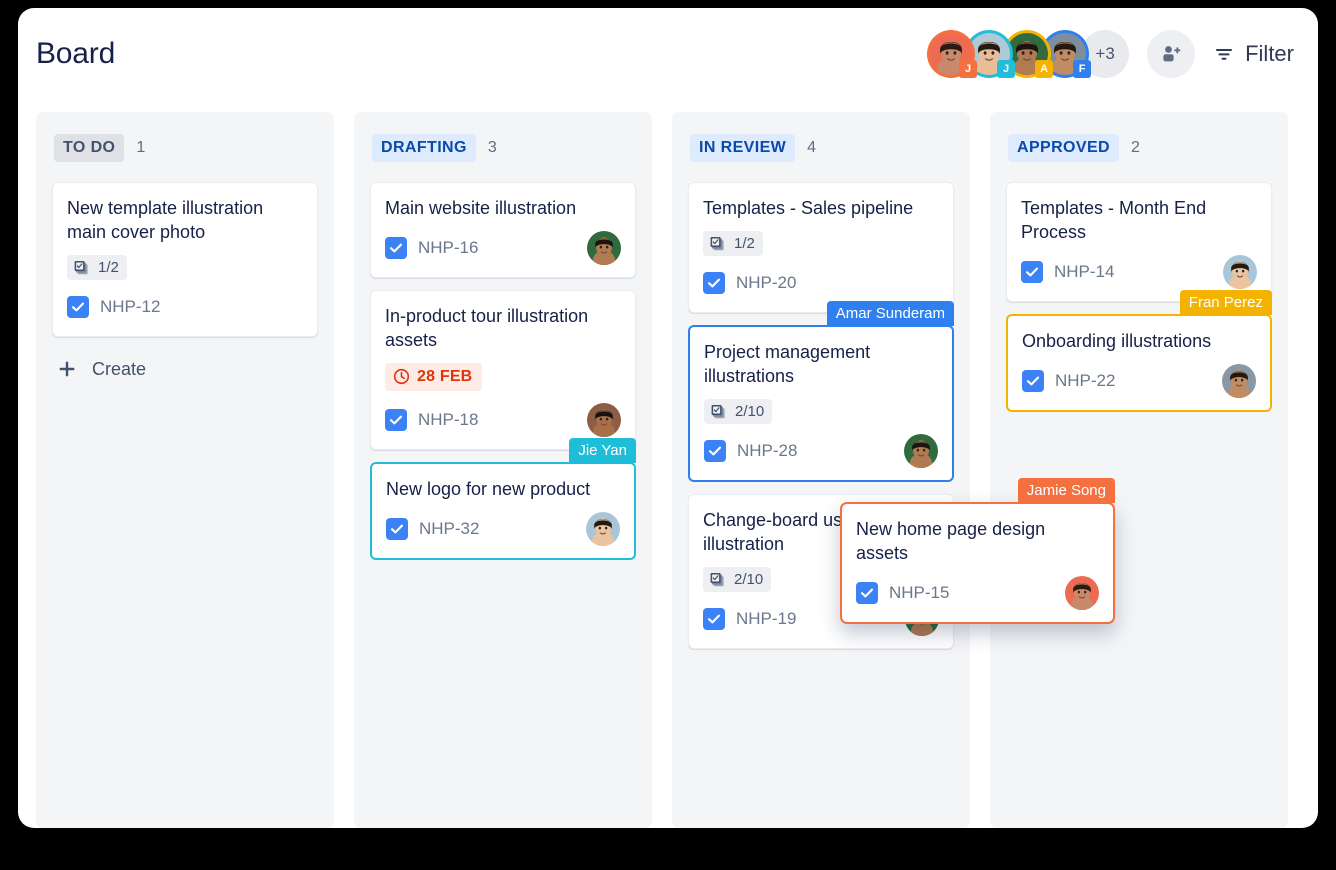 This screenshot has width=1336, height=870. What do you see at coordinates (808, 208) in the screenshot?
I see `card-title: Templates - Sales pipeline` at bounding box center [808, 208].